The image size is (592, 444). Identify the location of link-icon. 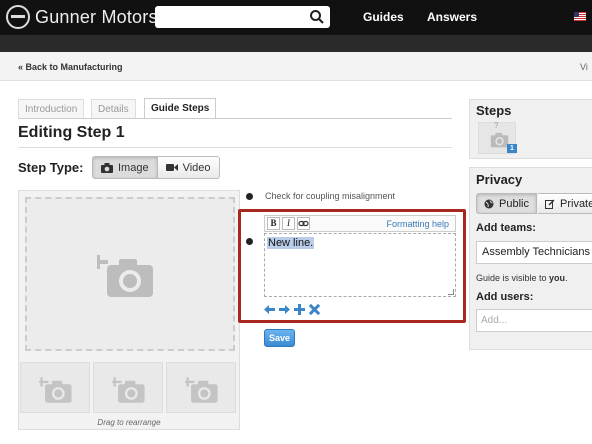
(303, 223).